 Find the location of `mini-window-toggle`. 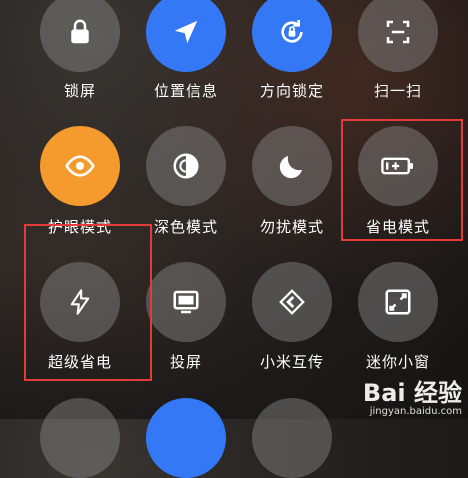

mini-window-toggle is located at coordinates (398, 302).